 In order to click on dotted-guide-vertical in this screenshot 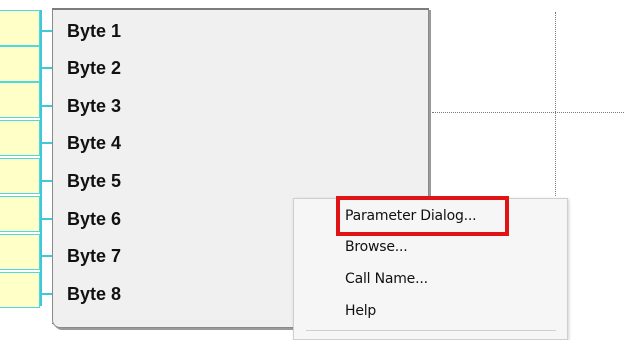, I will do `click(555, 104)`.